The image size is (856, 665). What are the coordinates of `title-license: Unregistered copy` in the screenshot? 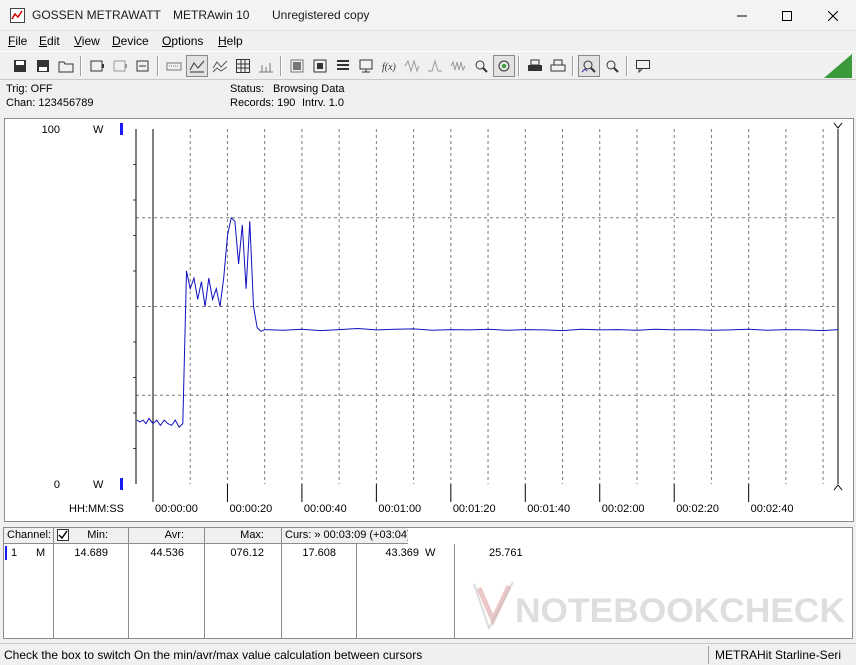 It's located at (321, 15).